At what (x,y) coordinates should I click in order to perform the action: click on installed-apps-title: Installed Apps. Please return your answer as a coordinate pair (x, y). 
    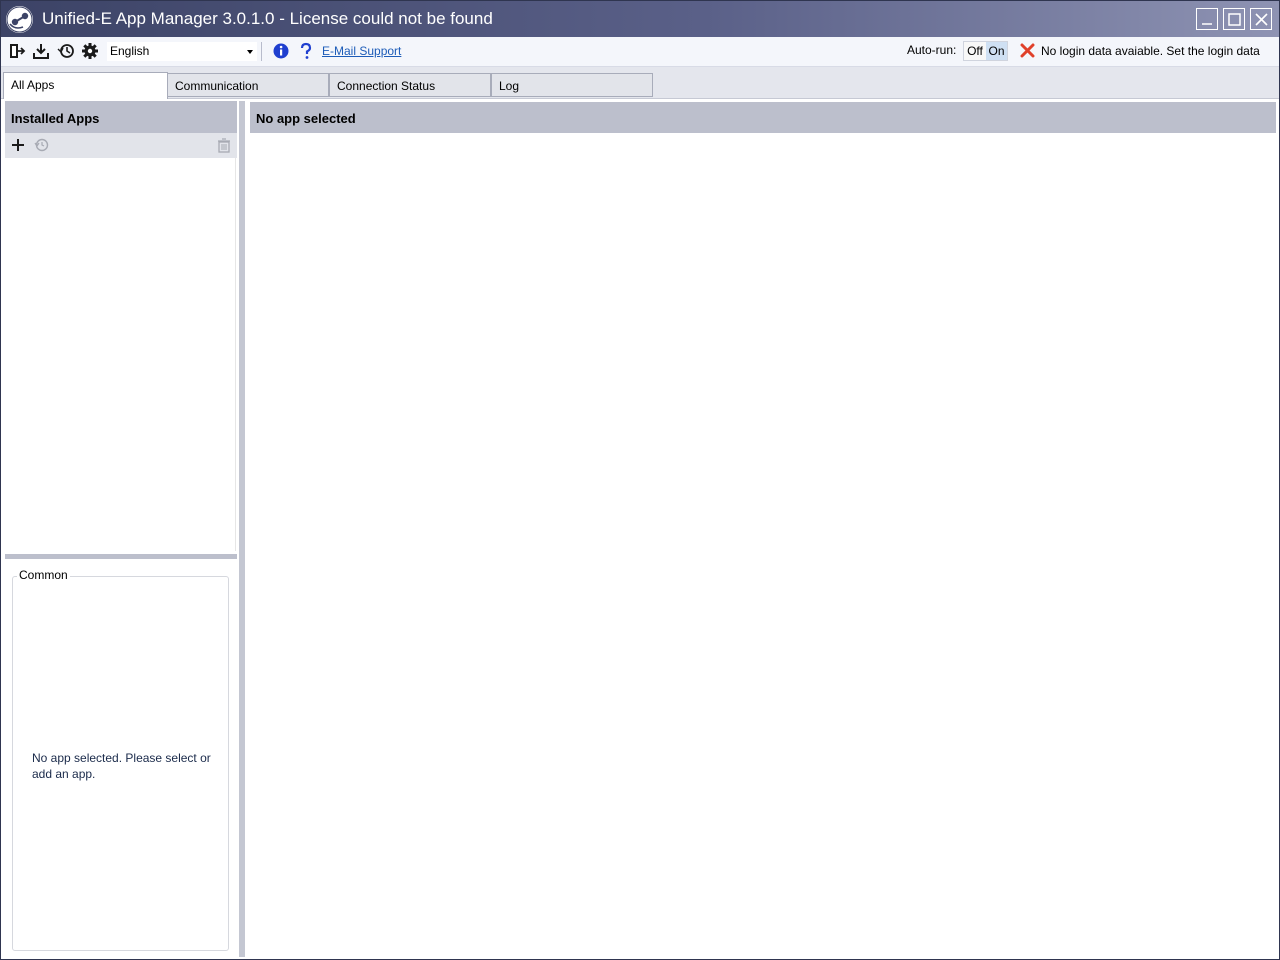
    Looking at the image, I should click on (55, 118).